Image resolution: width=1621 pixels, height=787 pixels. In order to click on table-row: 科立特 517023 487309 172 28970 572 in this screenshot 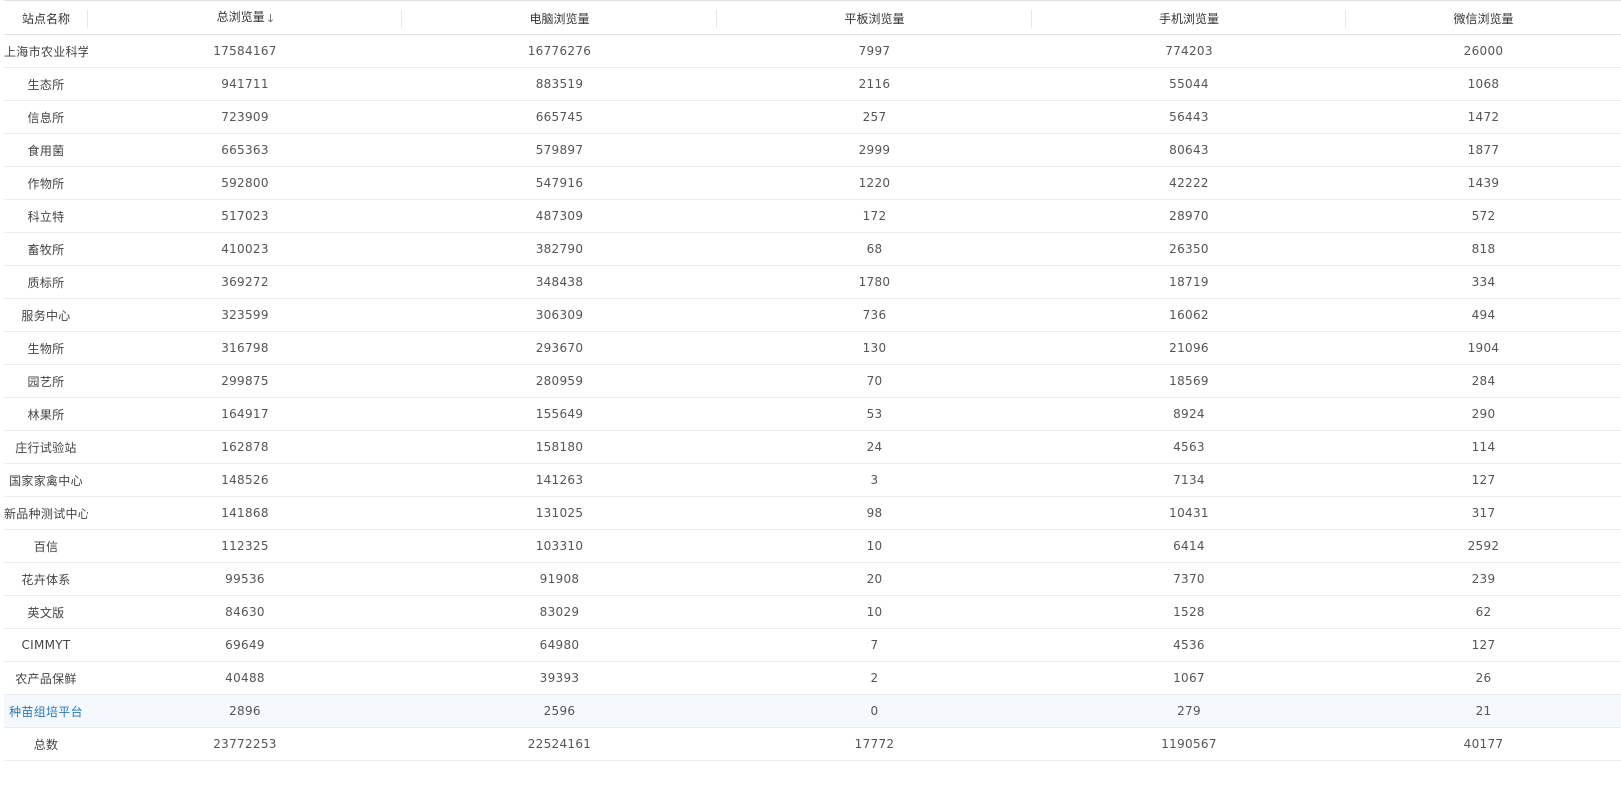, I will do `click(812, 216)`.